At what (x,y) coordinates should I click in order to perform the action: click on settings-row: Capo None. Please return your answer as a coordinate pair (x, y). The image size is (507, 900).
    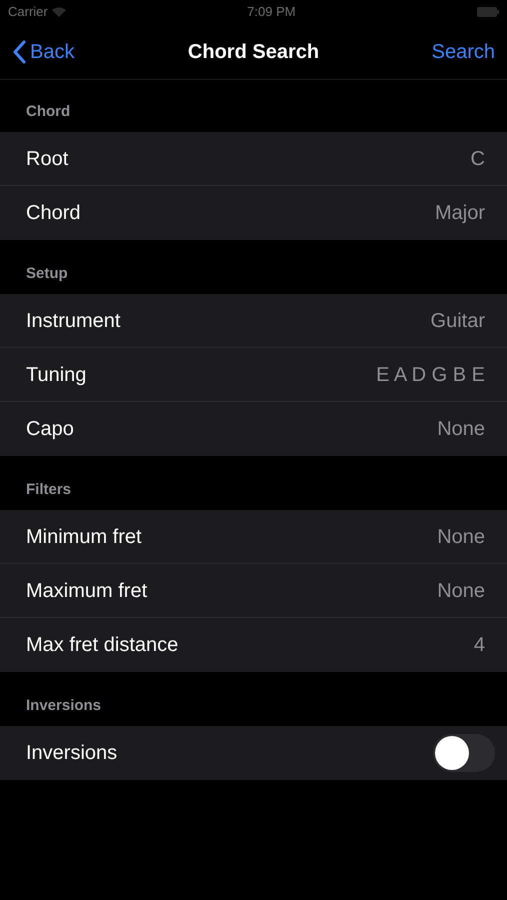
    Looking at the image, I should click on (253, 429).